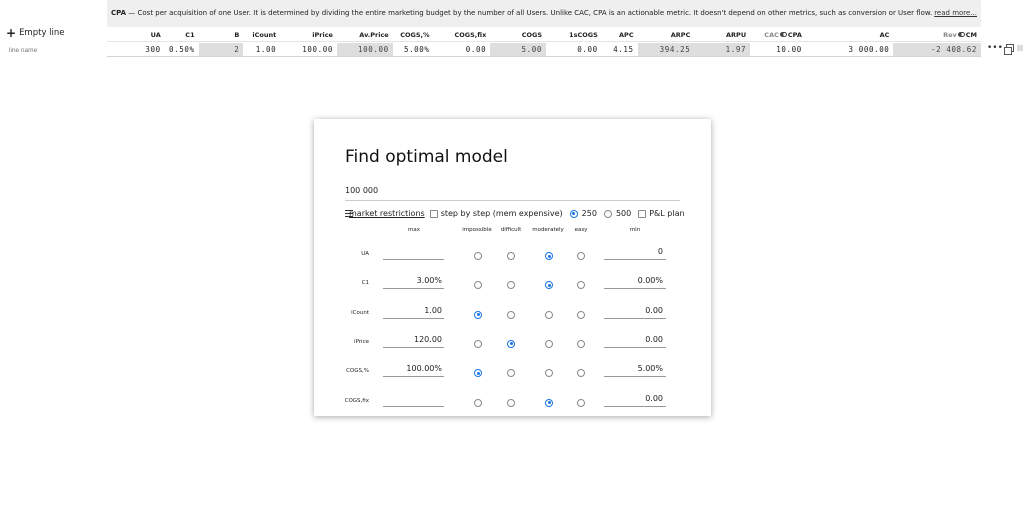 The image size is (1024, 512). Describe the element at coordinates (136, 49) in the screenshot. I see `value-ua: 300` at that location.